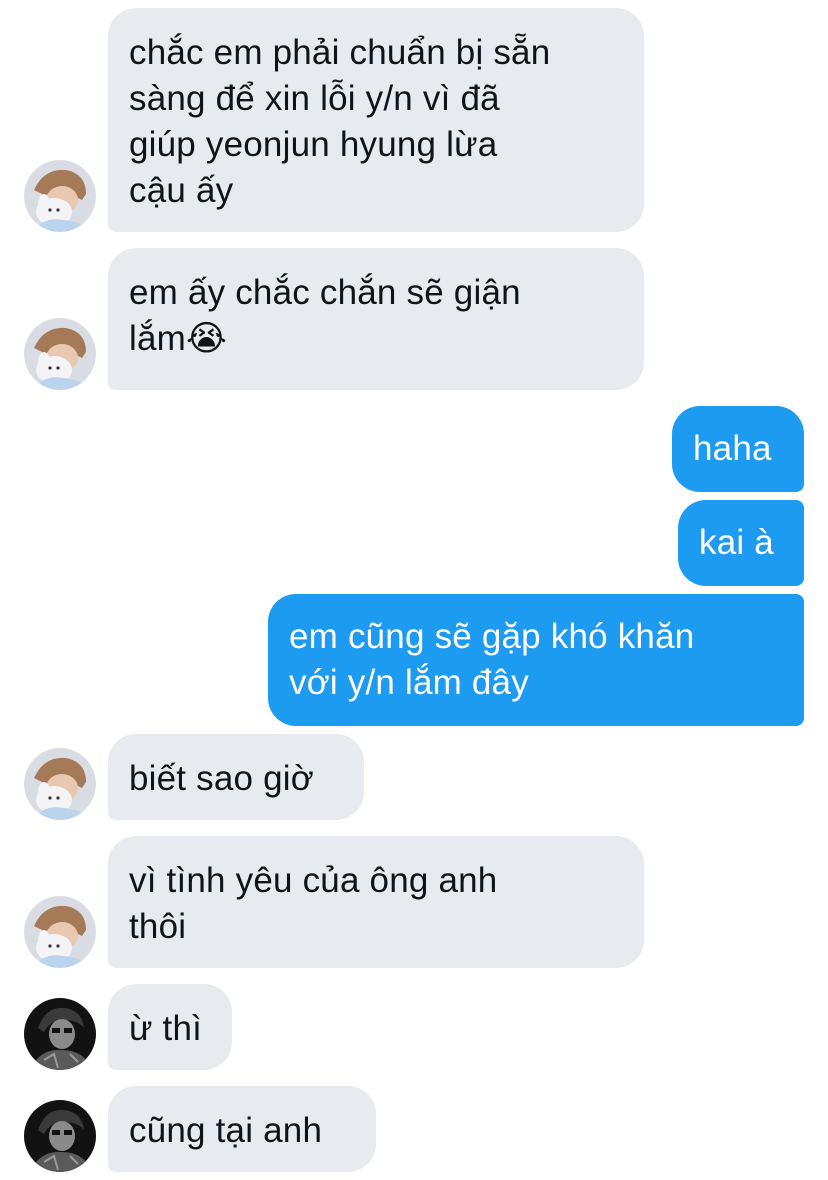 The image size is (828, 1180). Describe the element at coordinates (170, 1027) in the screenshot. I see `incoming-message-bubble: ừ thì` at that location.